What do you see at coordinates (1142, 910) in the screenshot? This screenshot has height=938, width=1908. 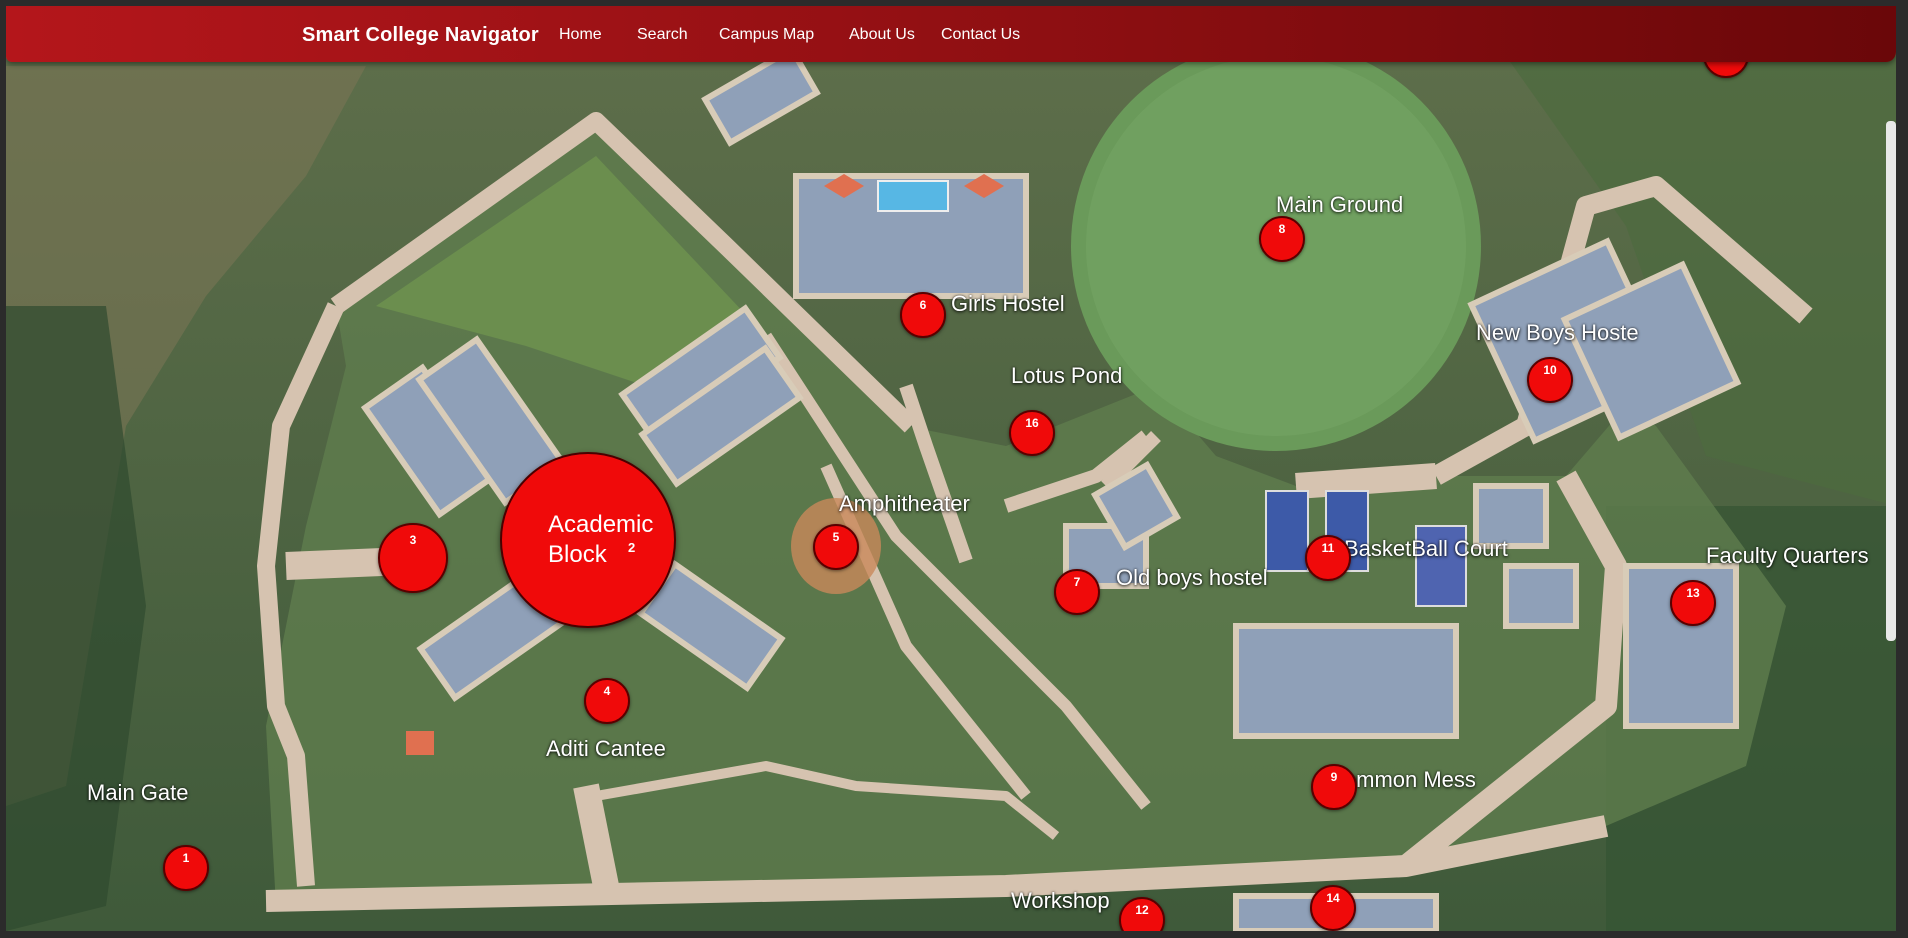 I see `marker-number: 12` at bounding box center [1142, 910].